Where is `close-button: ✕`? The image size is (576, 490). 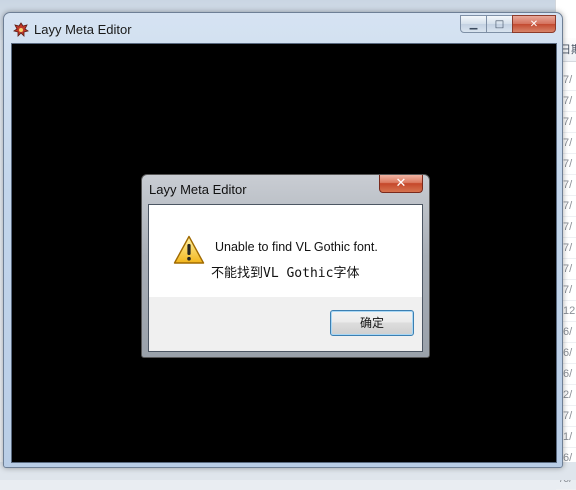 close-button: ✕ is located at coordinates (534, 24).